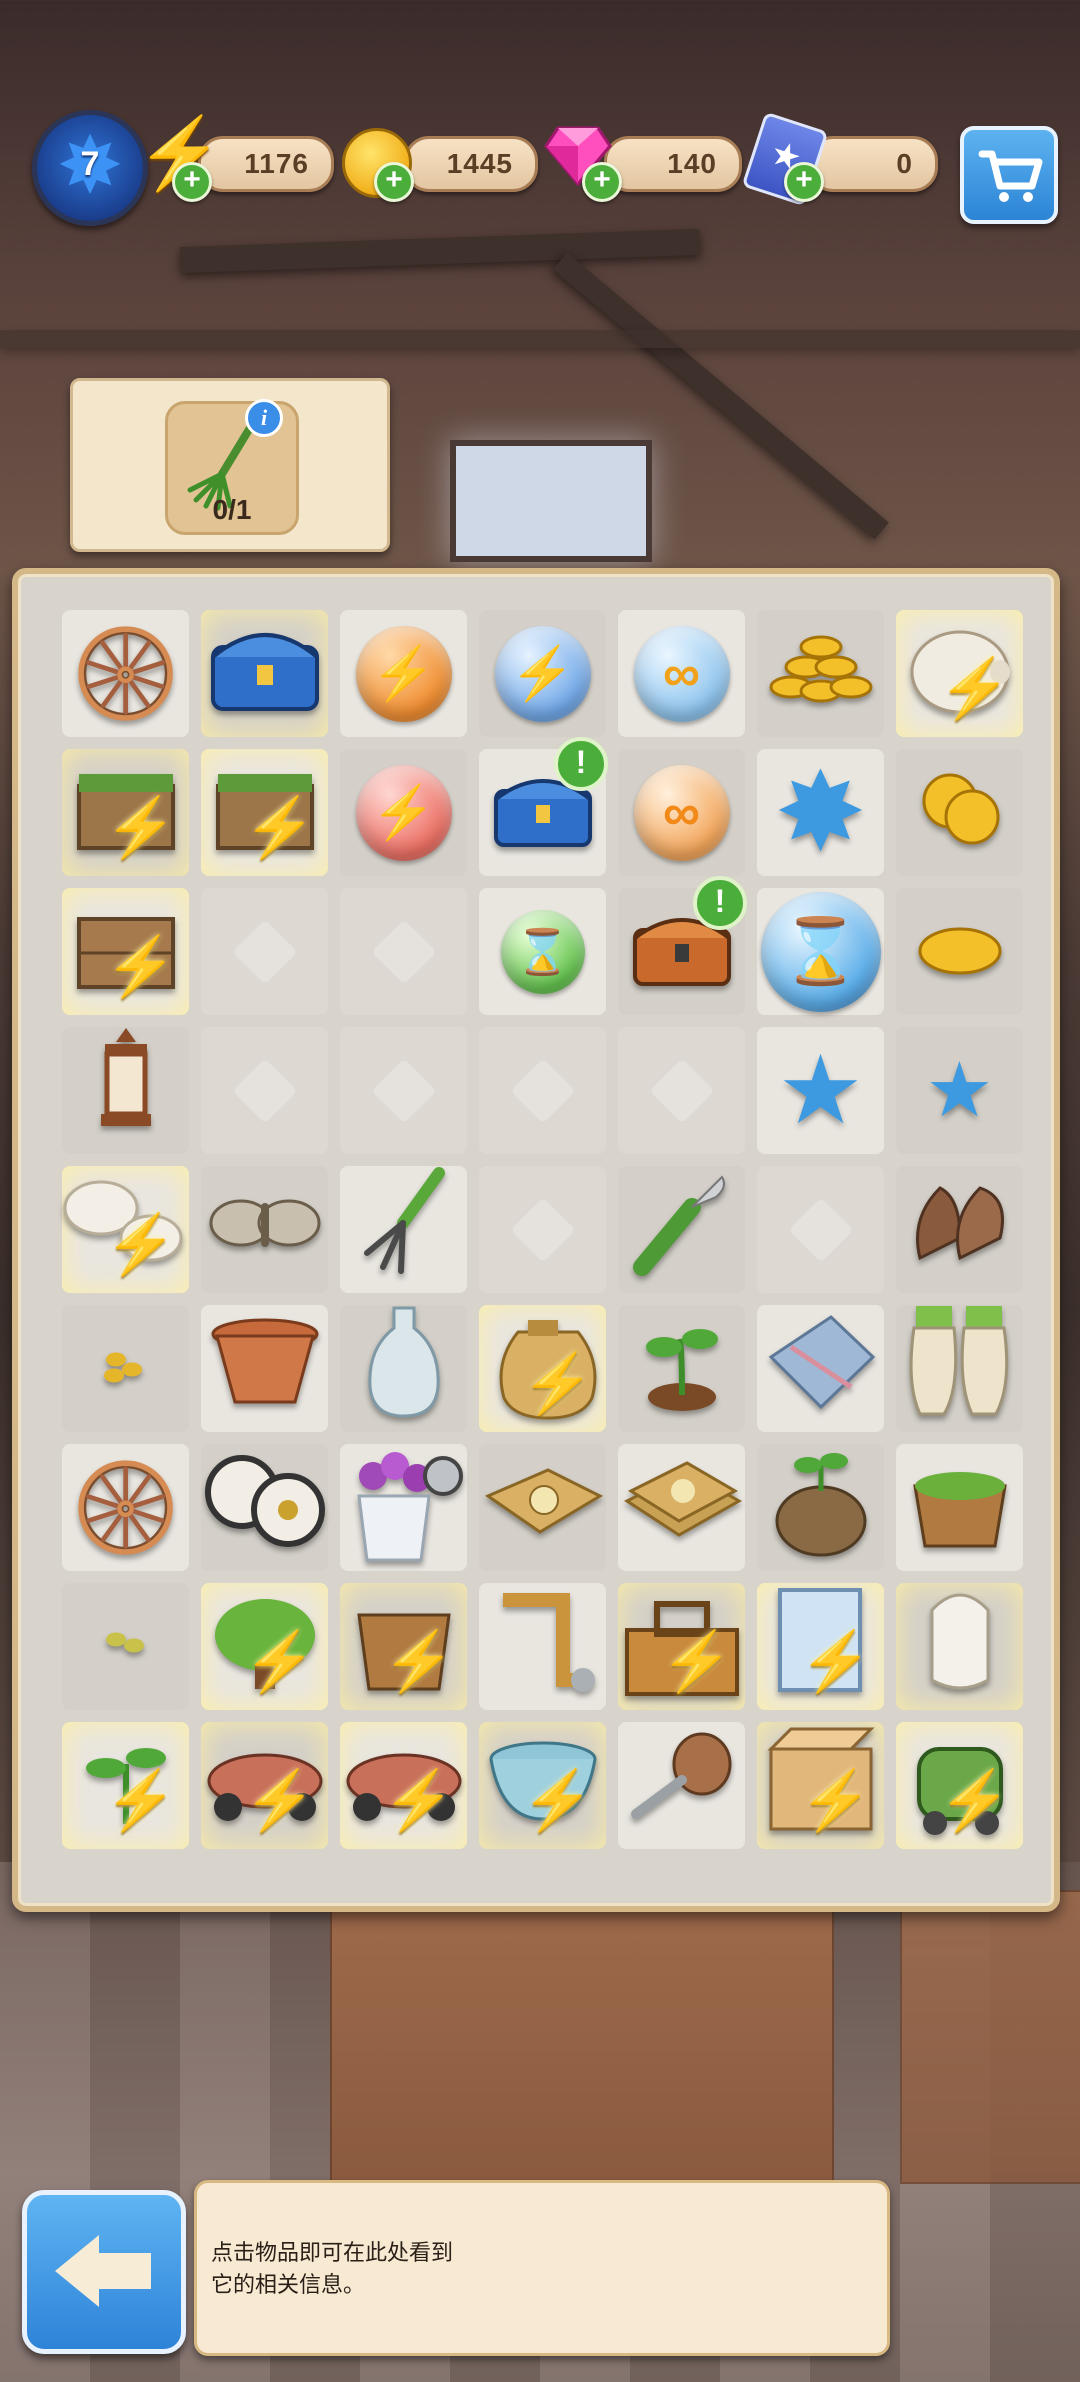  Describe the element at coordinates (804, 182) in the screenshot. I see `card-plus-button: +` at that location.